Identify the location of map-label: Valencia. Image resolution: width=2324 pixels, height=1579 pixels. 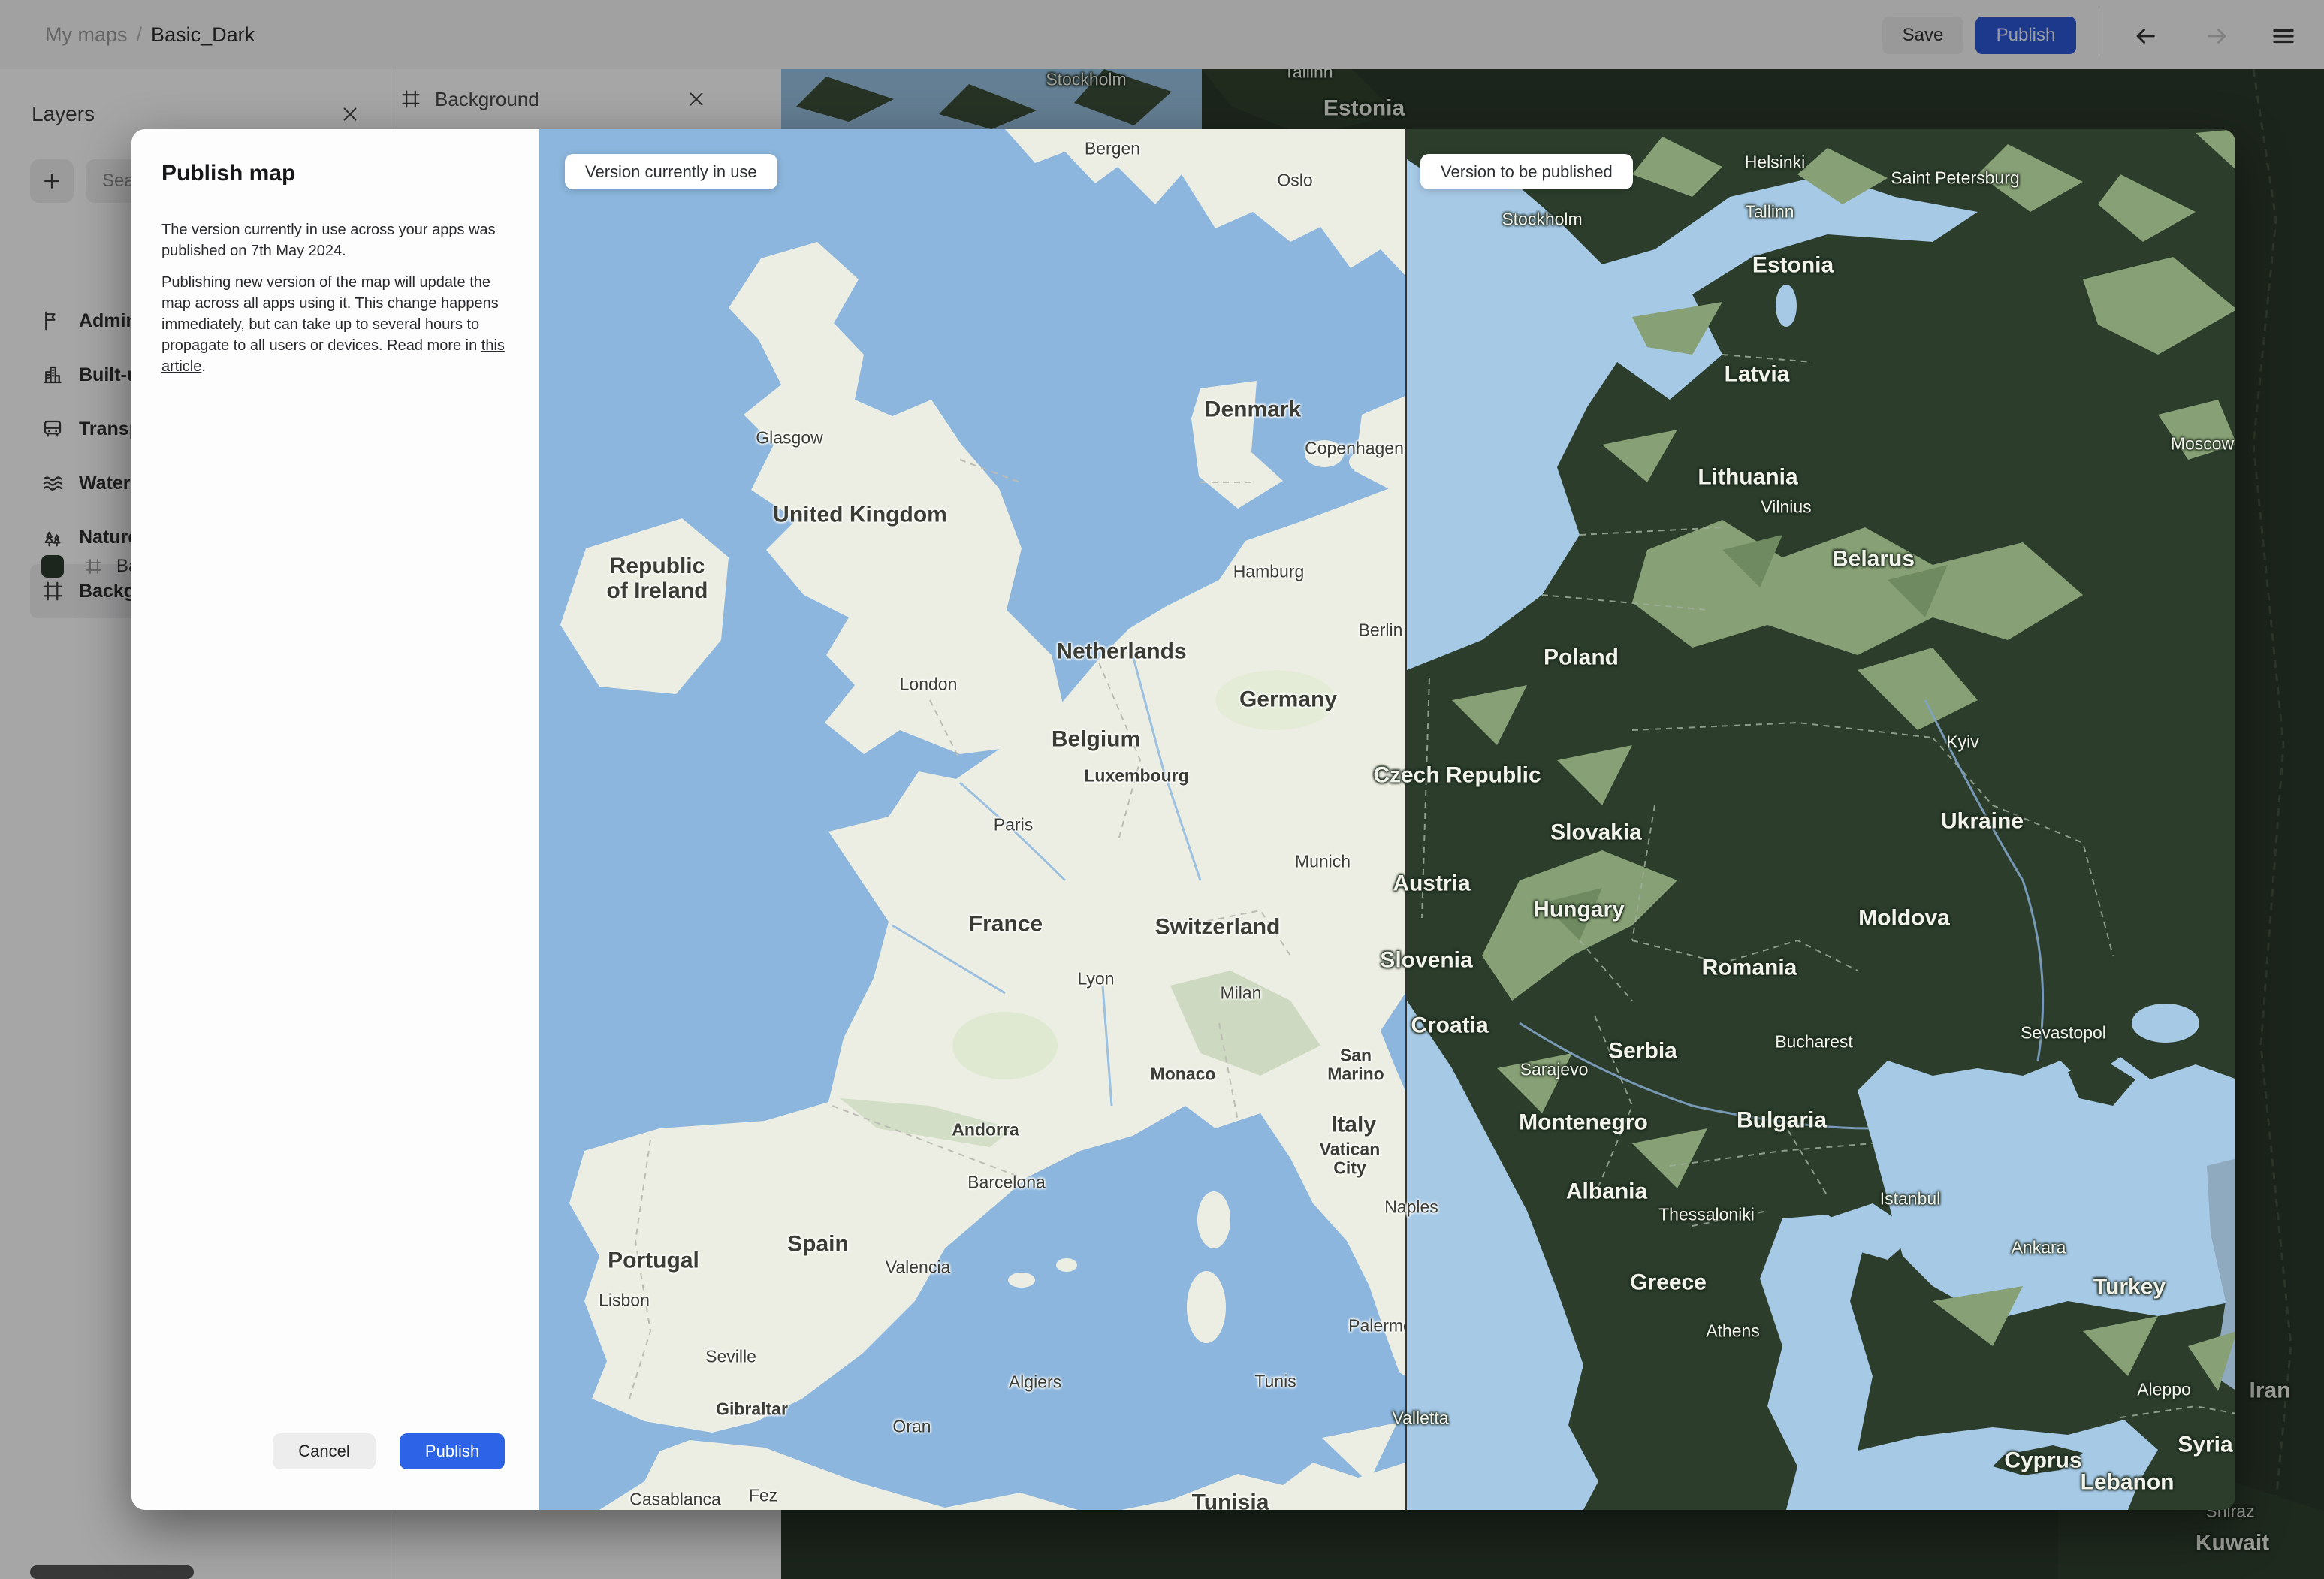
(918, 1267).